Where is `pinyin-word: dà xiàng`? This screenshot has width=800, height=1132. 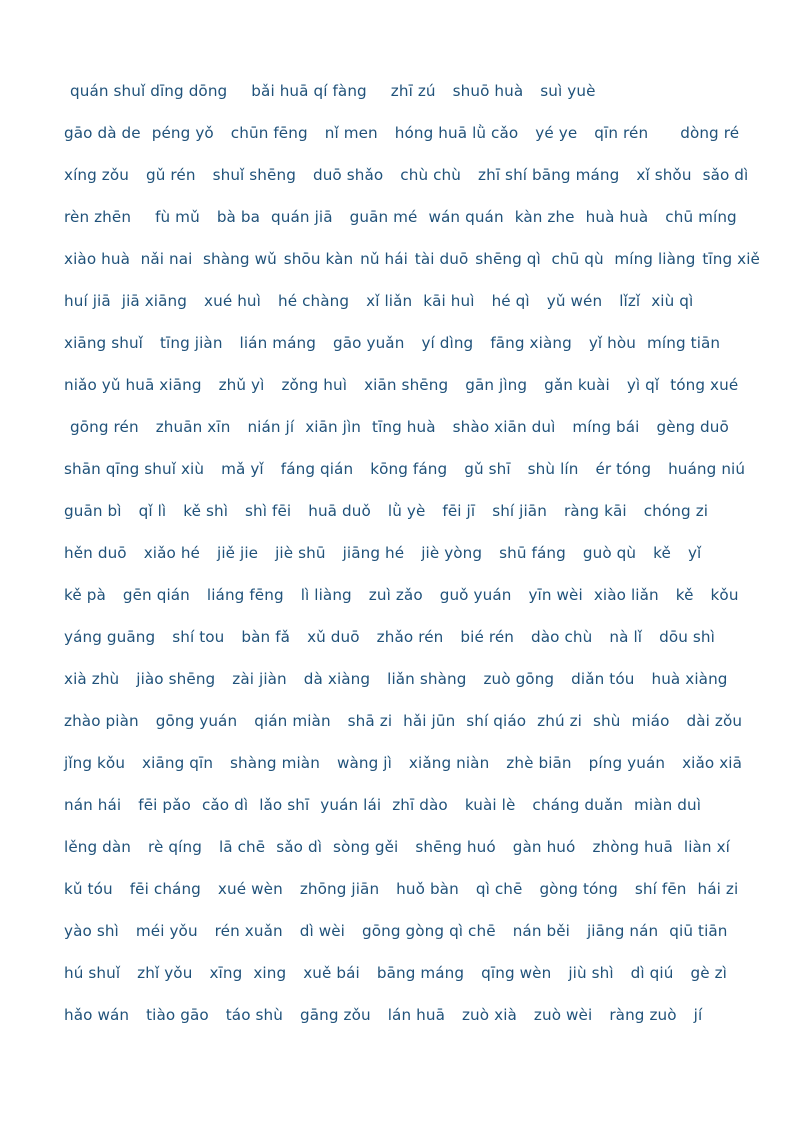
pinyin-word: dà xiàng is located at coordinates (337, 679).